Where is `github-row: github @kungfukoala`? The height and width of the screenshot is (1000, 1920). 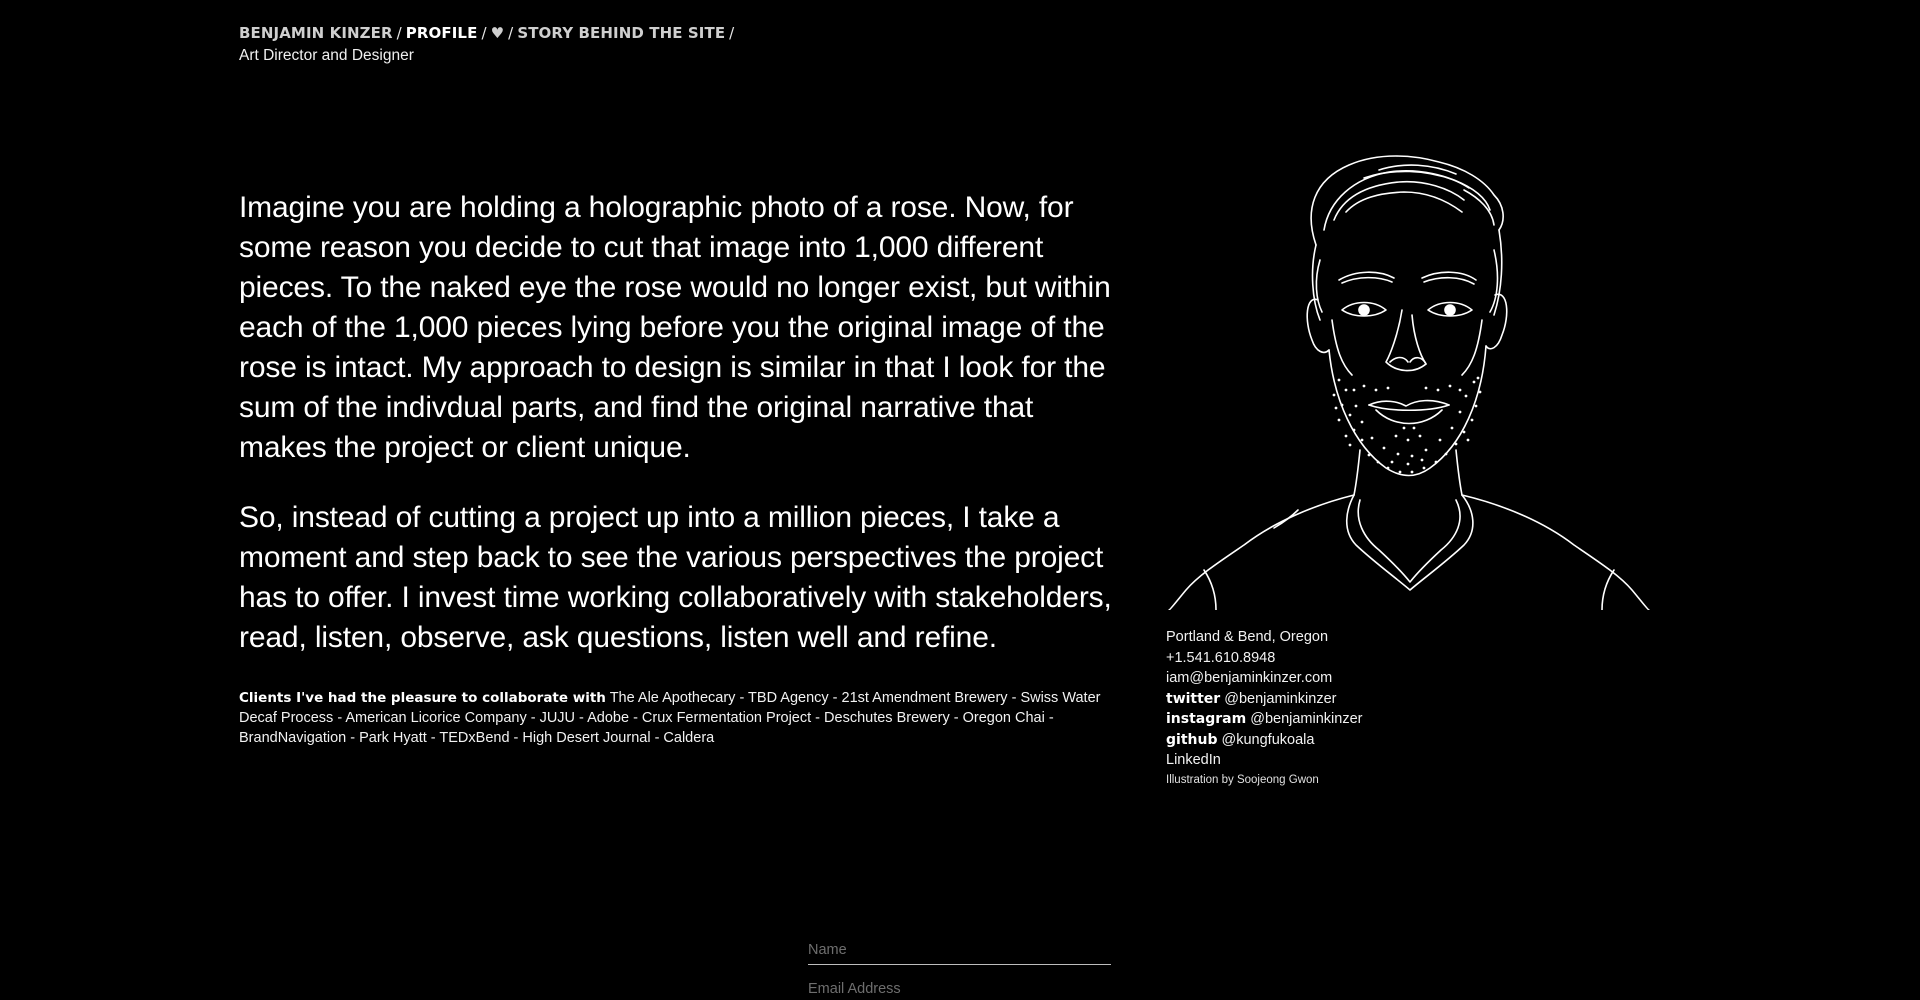
github-row: github @kungfukoala is located at coordinates (1264, 740).